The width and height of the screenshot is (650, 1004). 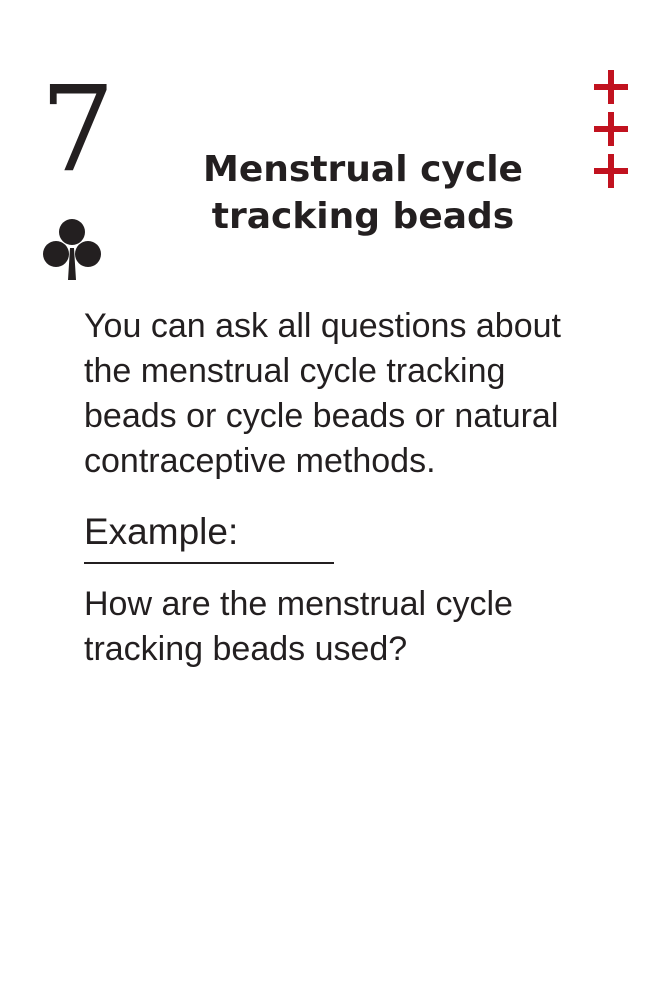 I want to click on club-icon, so click(x=72, y=249).